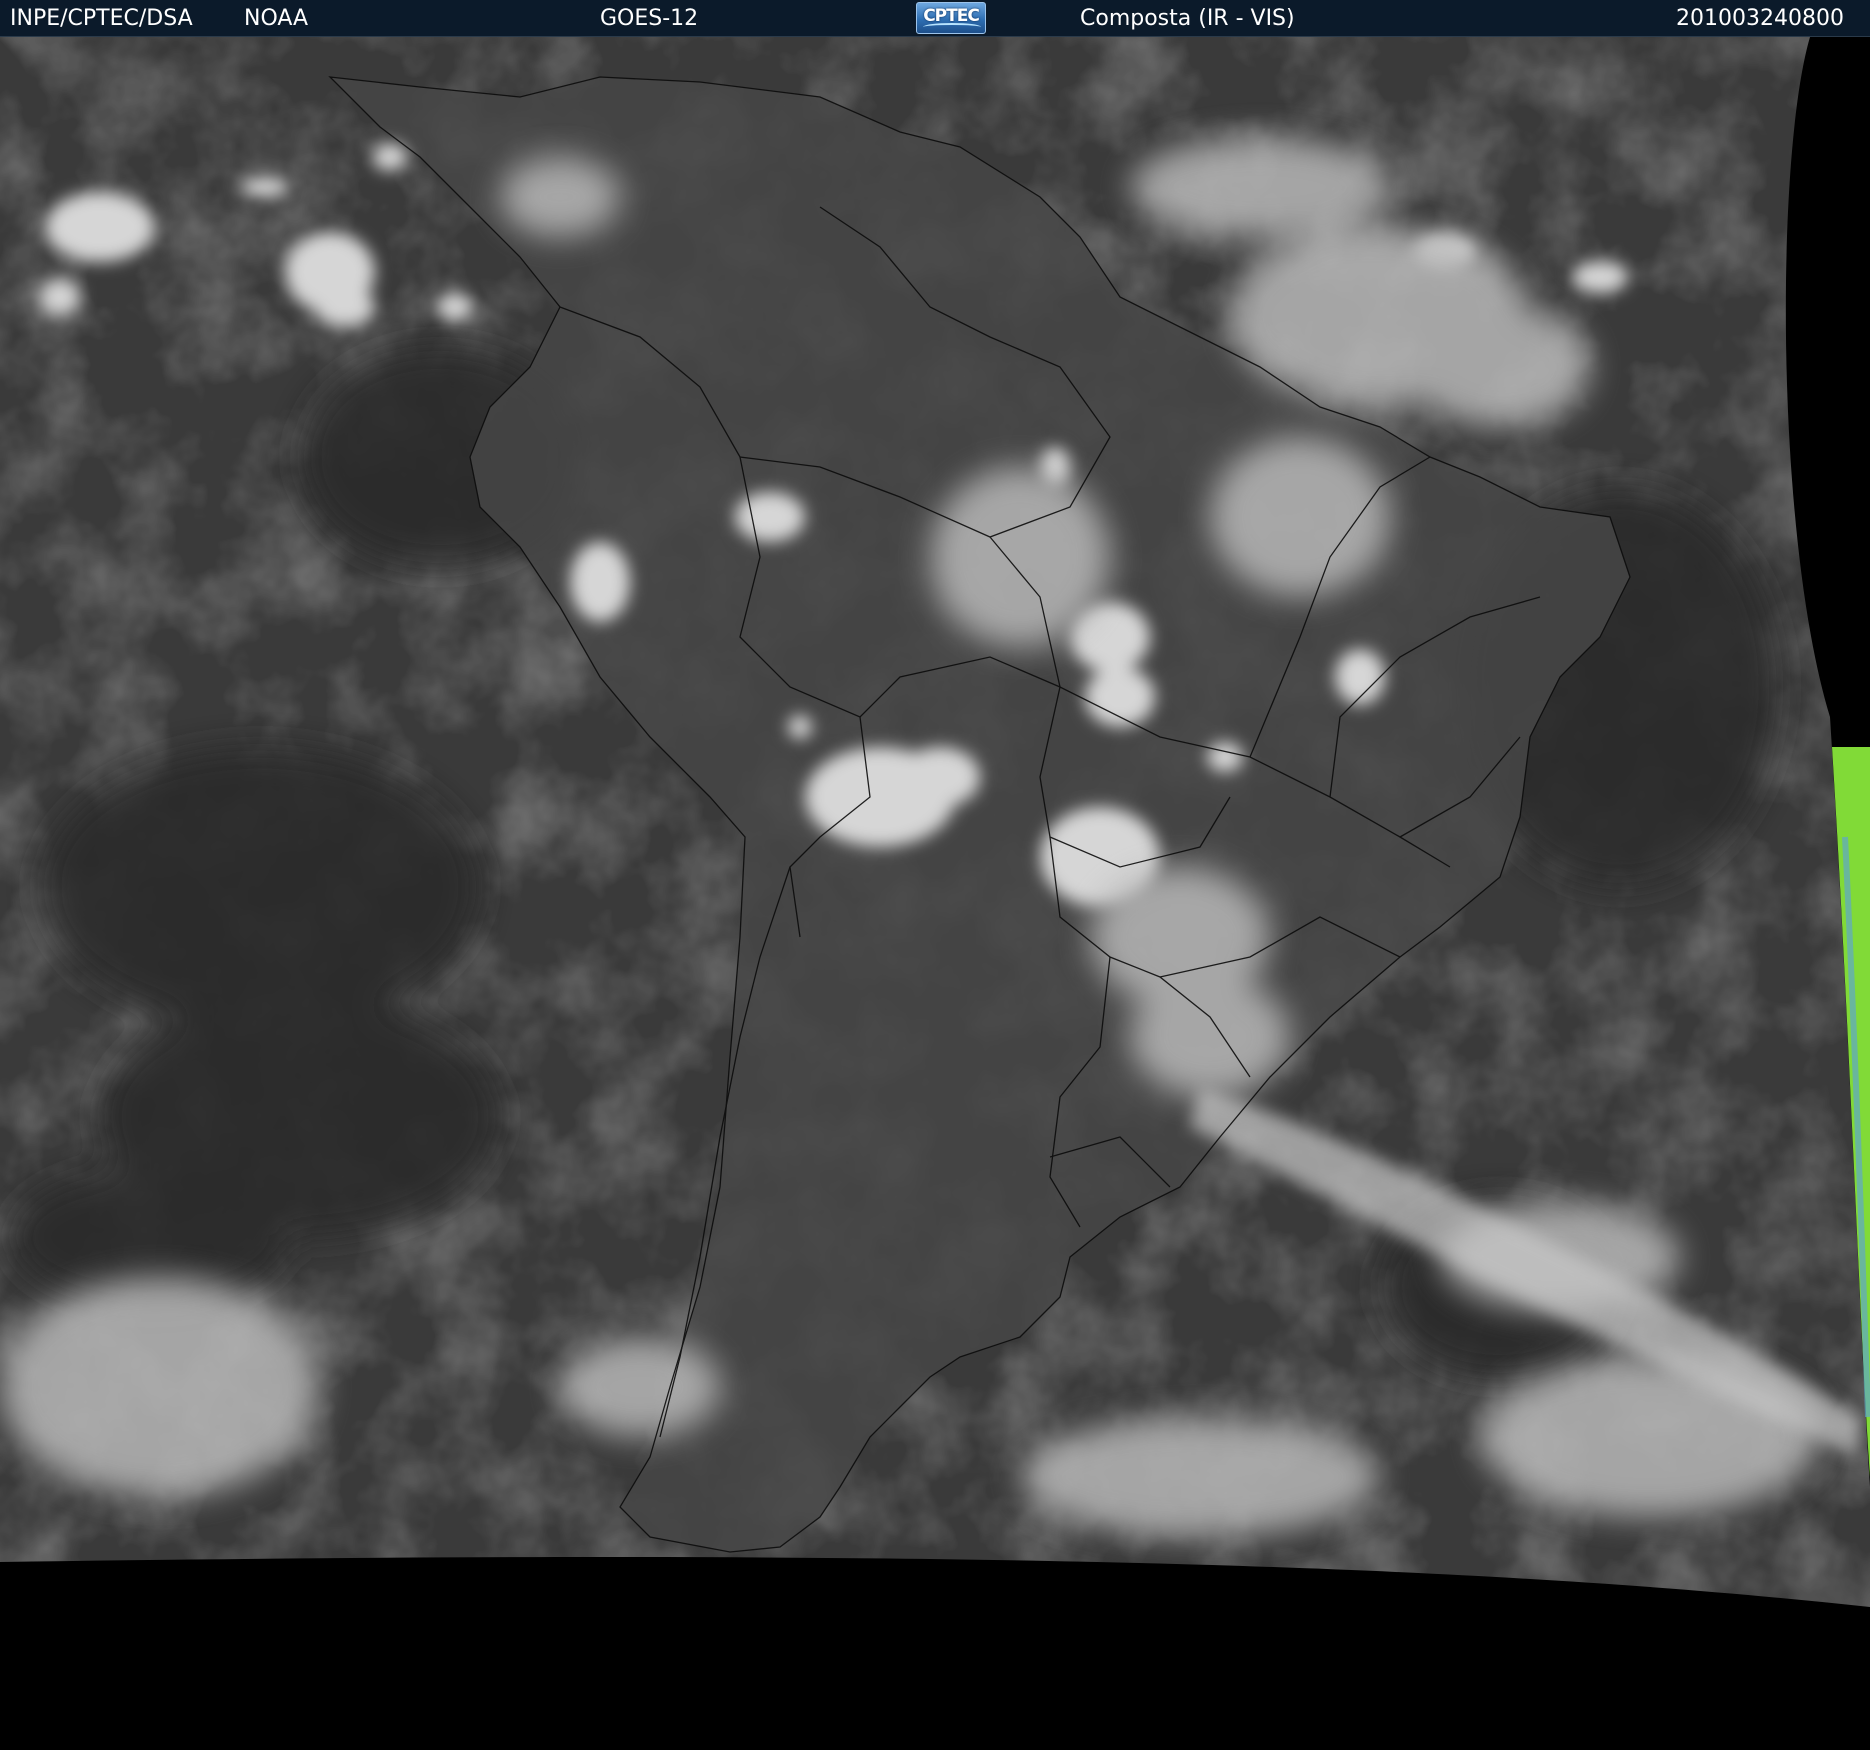  Describe the element at coordinates (276, 18) in the screenshot. I see `agency-label: NOAA` at that location.